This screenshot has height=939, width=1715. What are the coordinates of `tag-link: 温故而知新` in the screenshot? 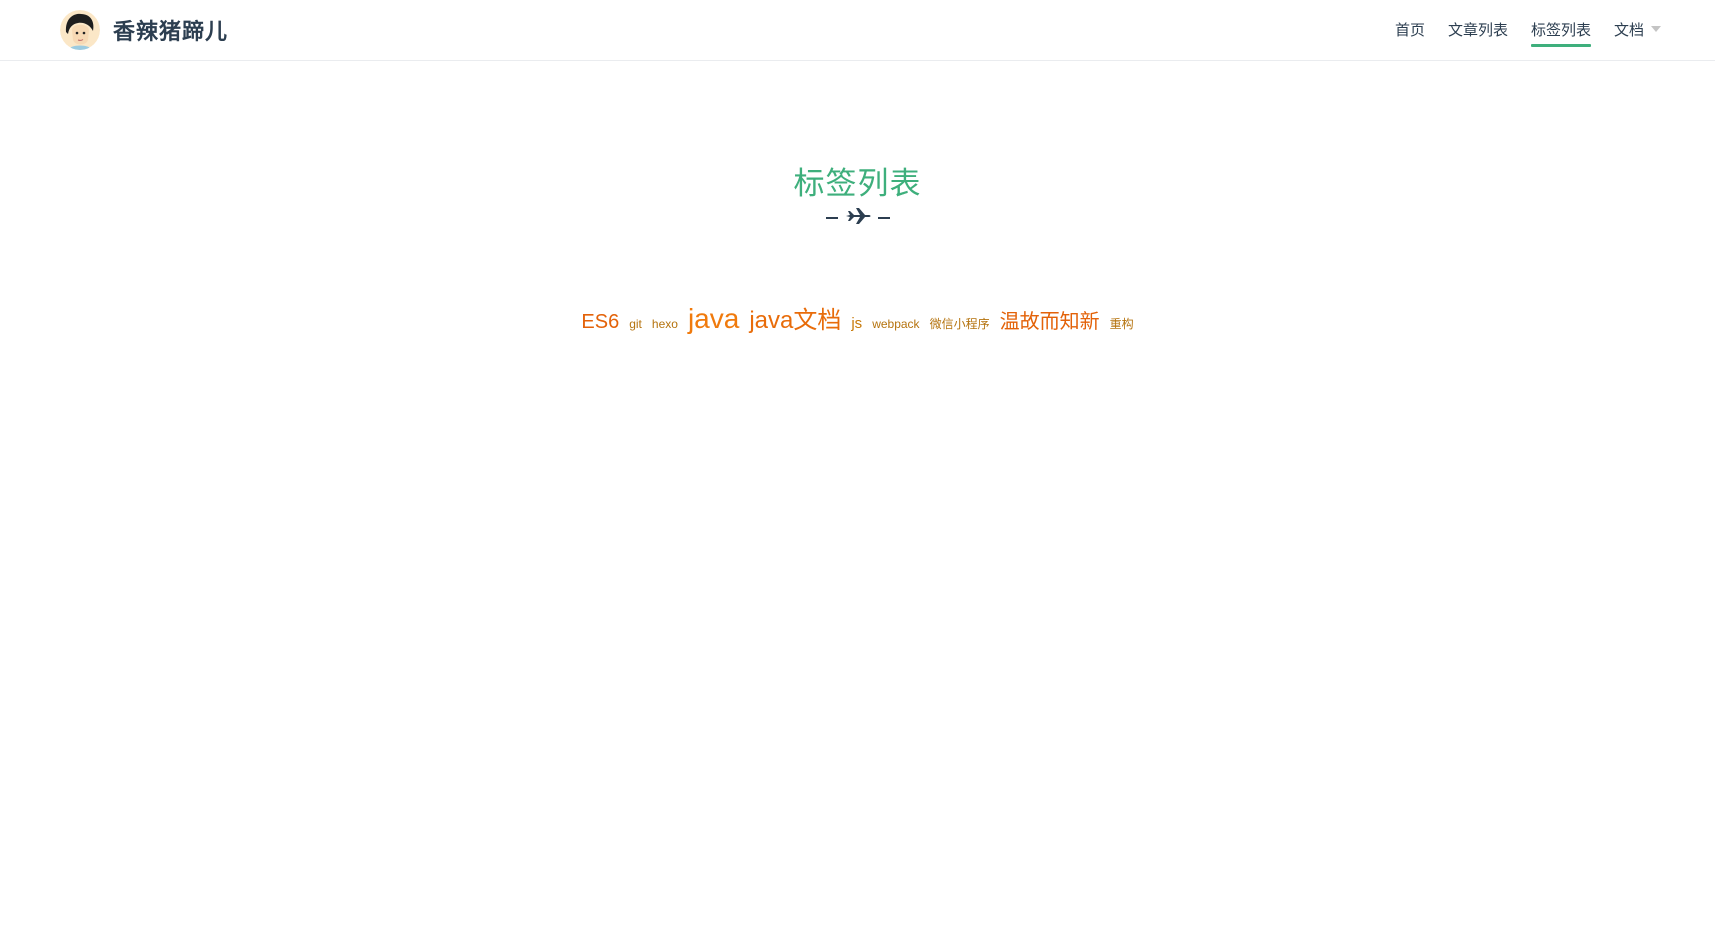 It's located at (1050, 319).